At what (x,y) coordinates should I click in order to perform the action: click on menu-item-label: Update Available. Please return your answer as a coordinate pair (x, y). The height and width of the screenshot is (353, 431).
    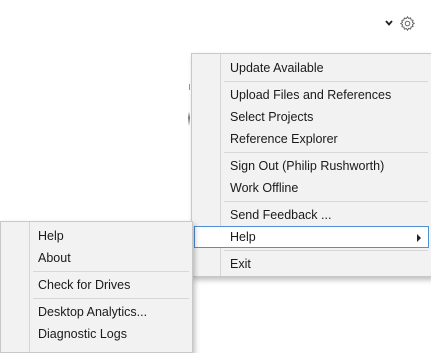
    Looking at the image, I should click on (277, 68).